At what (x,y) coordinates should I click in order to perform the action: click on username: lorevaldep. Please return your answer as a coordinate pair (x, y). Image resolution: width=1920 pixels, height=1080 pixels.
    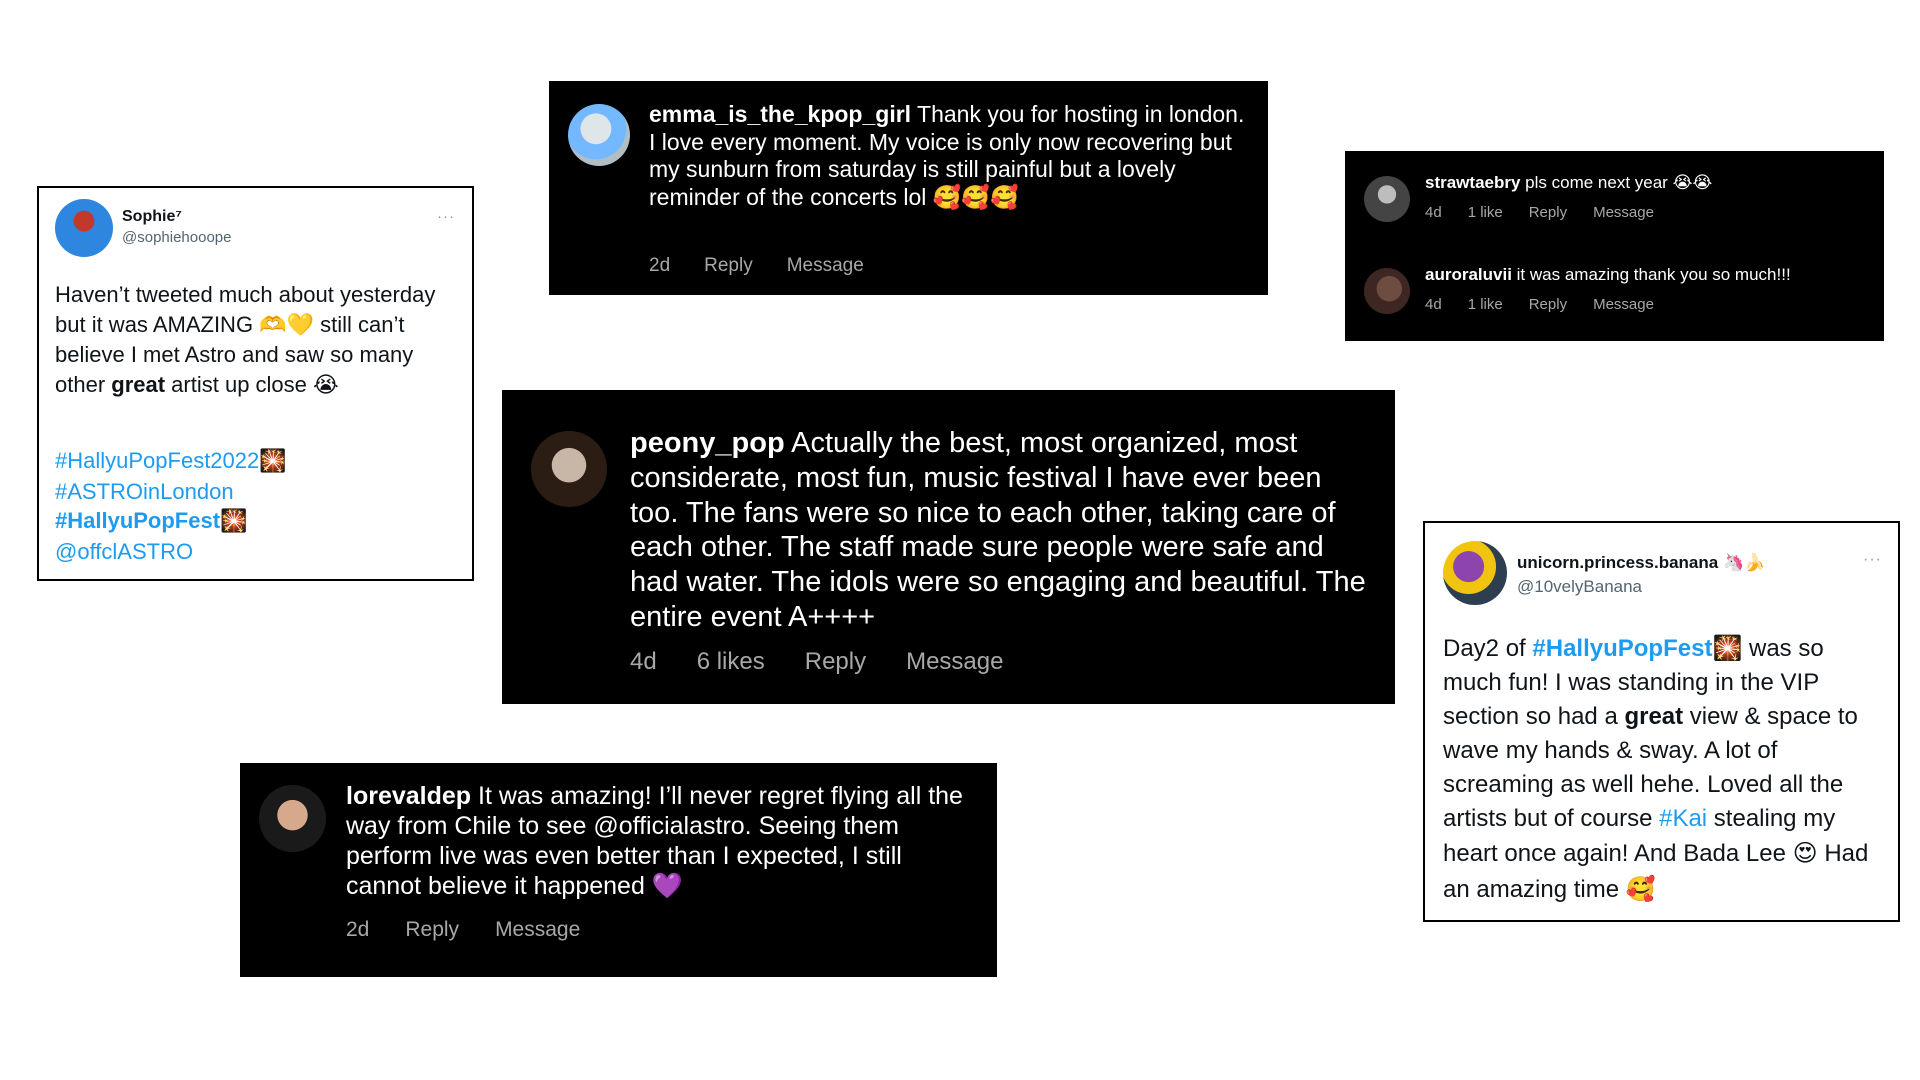
    Looking at the image, I should click on (408, 796).